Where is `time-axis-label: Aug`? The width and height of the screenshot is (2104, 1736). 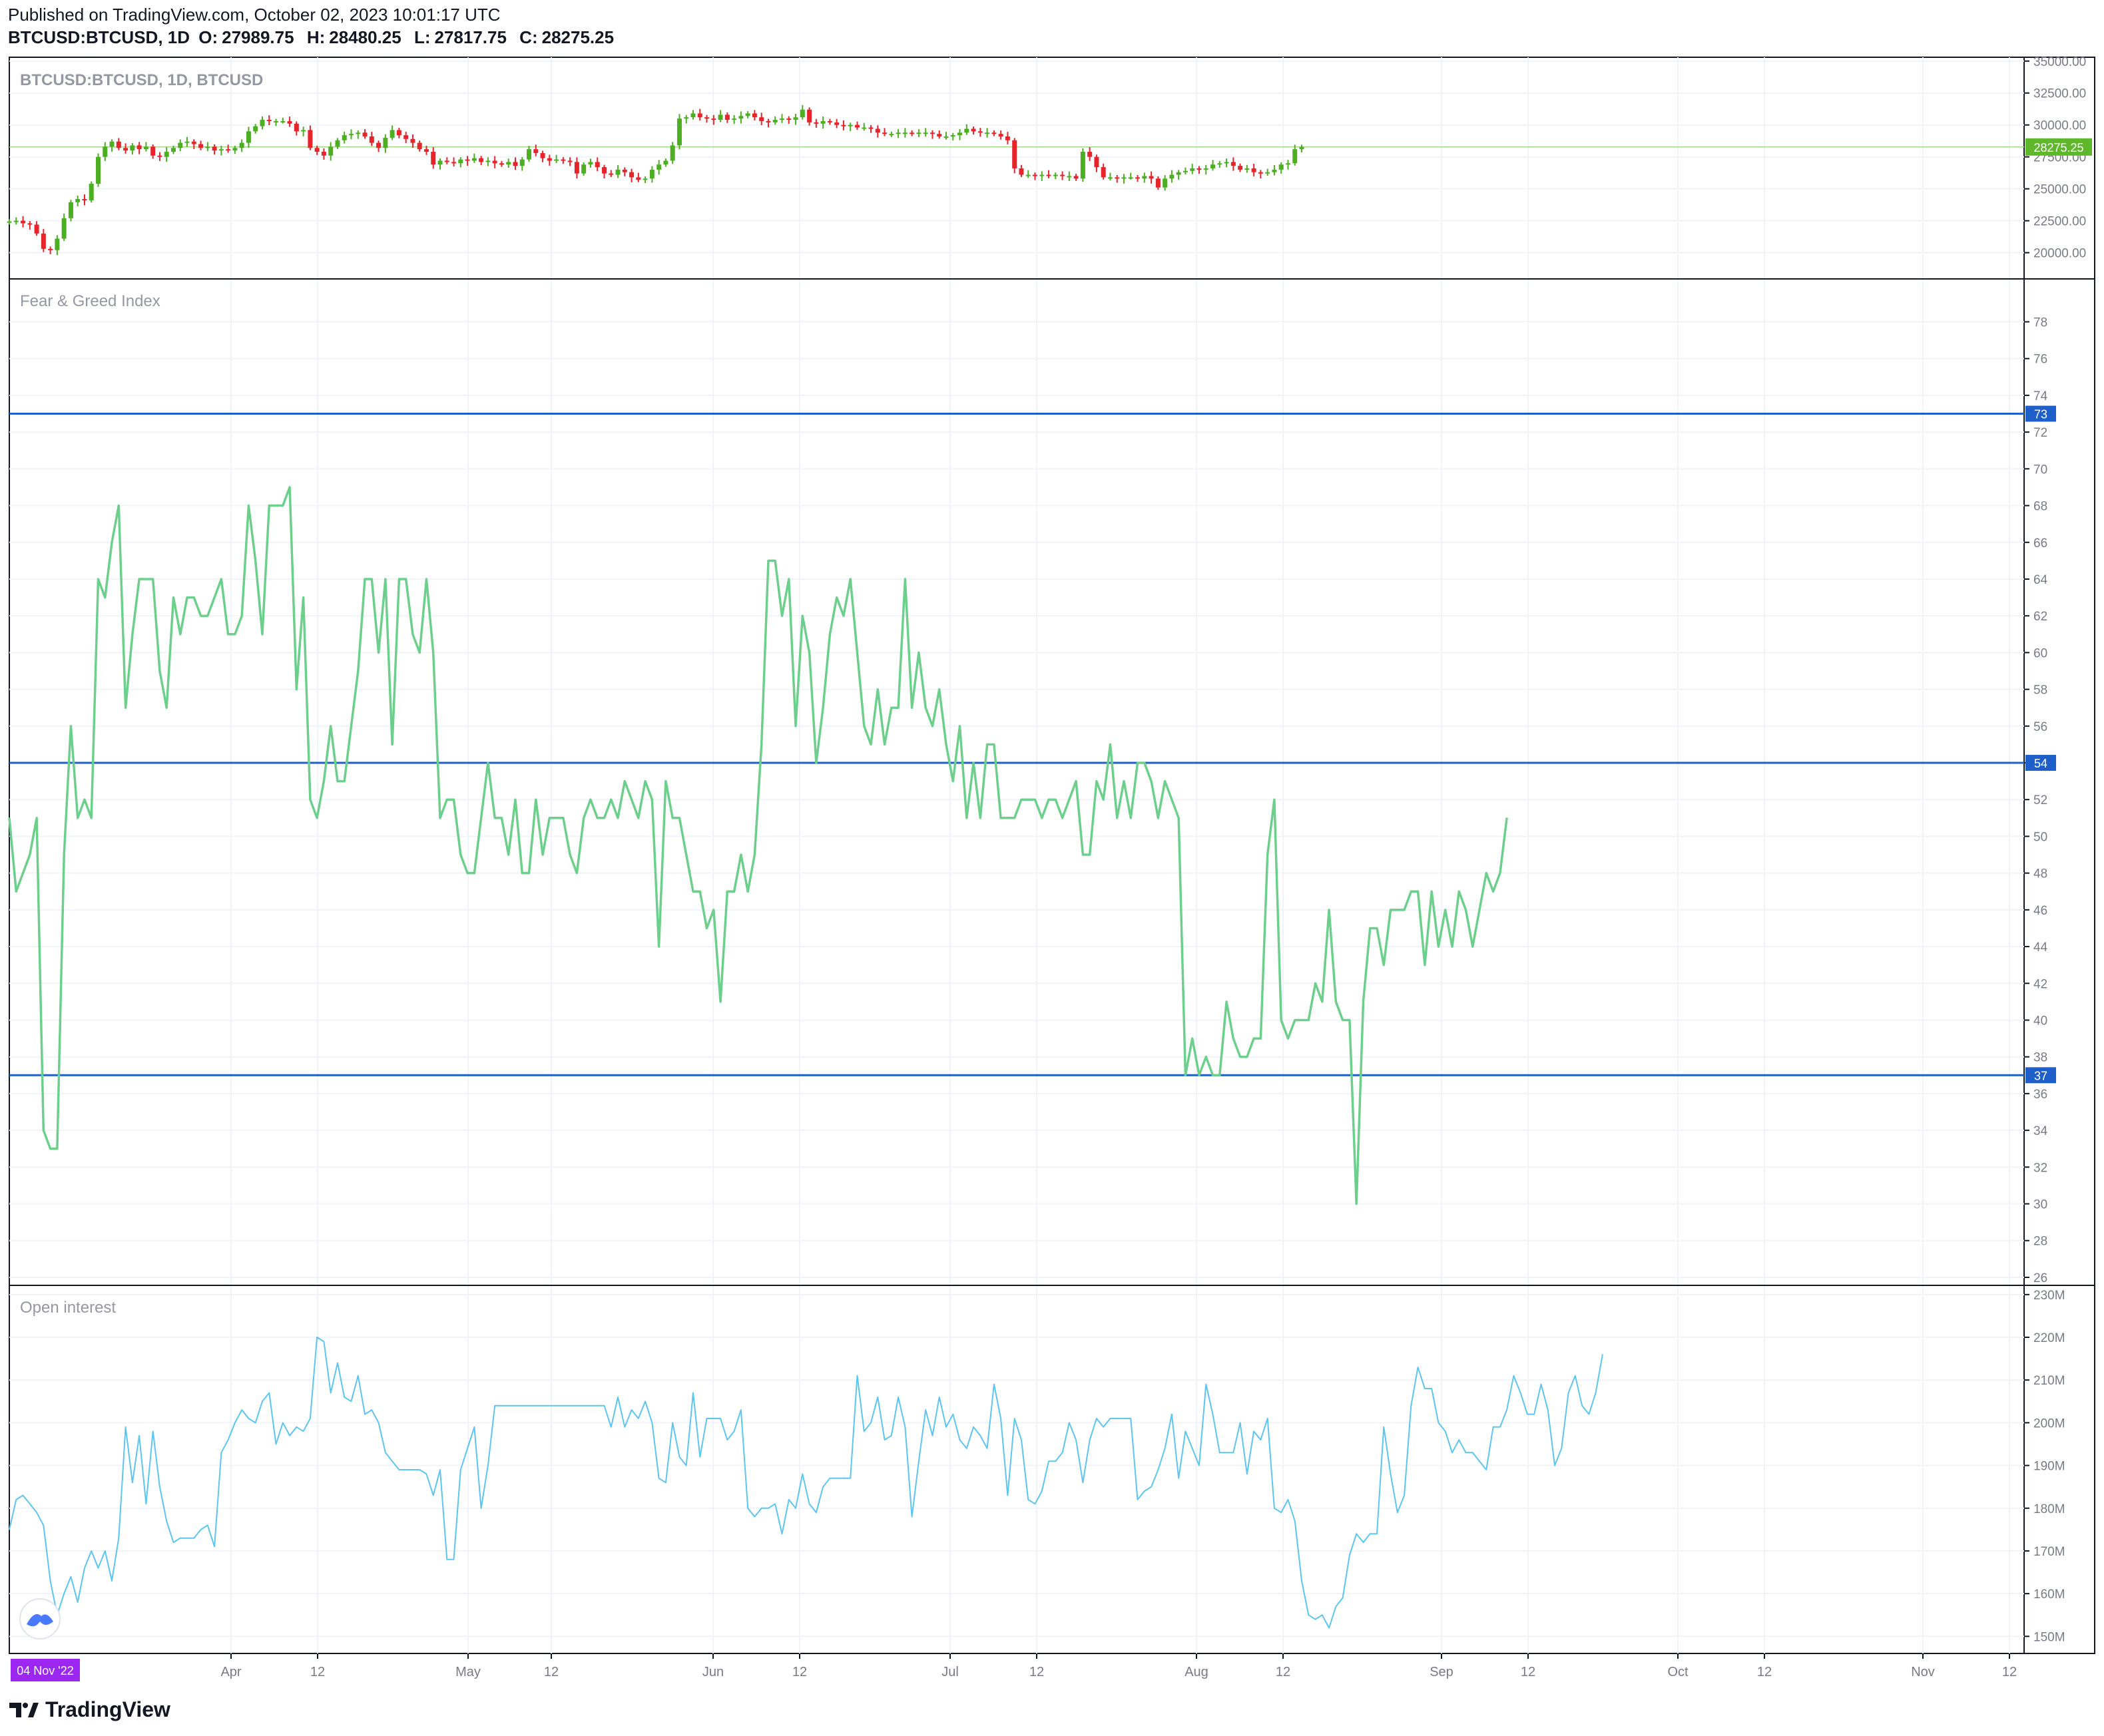
time-axis-label: Aug is located at coordinates (1196, 1672).